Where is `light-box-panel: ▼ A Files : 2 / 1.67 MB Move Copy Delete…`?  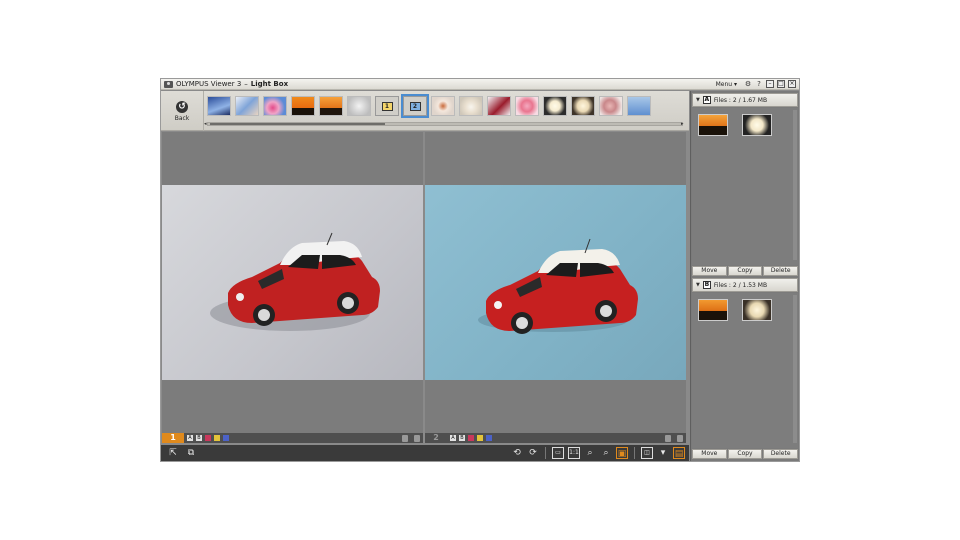
light-box-panel: ▼ A Files : 2 / 1.67 MB Move Copy Delete… is located at coordinates (744, 276).